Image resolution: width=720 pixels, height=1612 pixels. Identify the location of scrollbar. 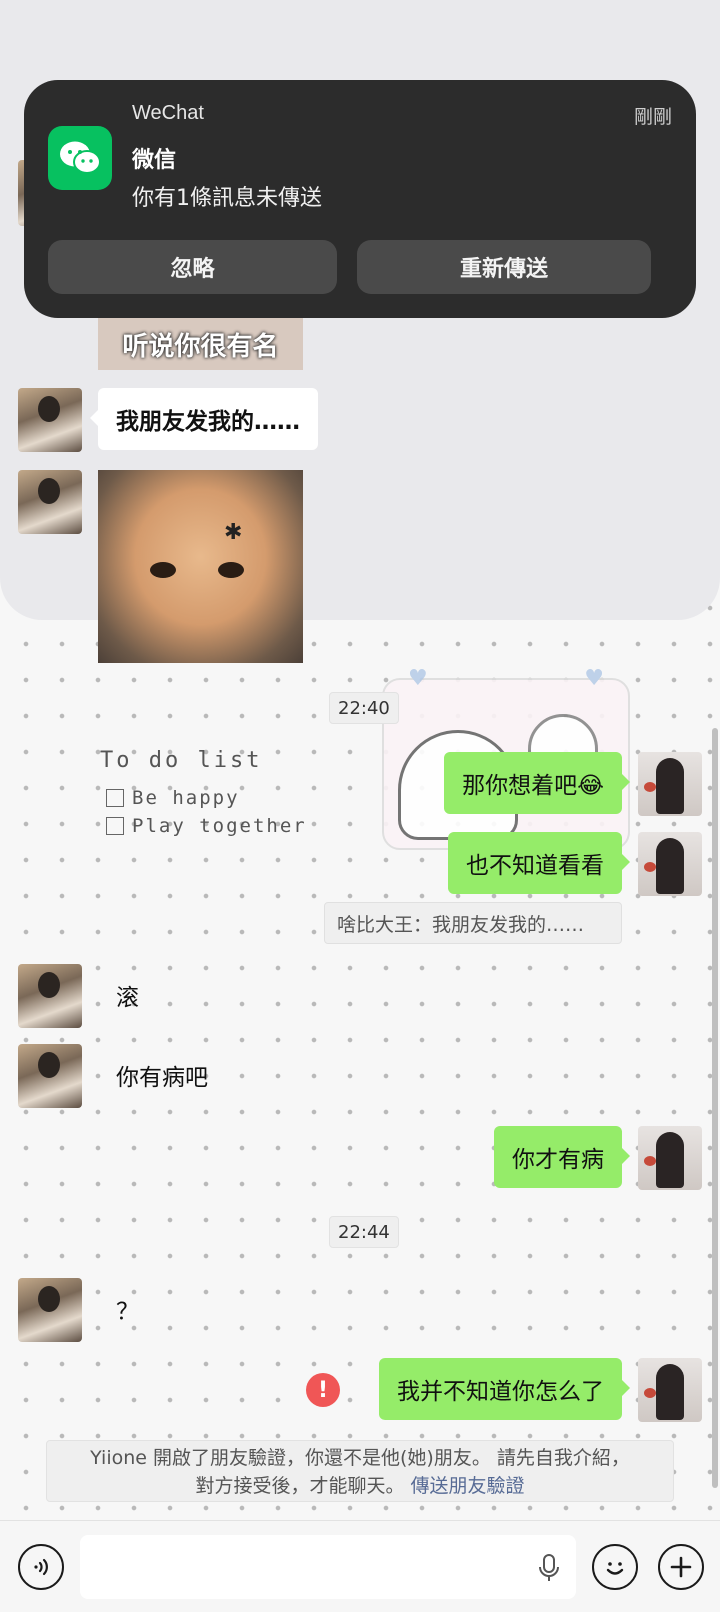
(715, 1108).